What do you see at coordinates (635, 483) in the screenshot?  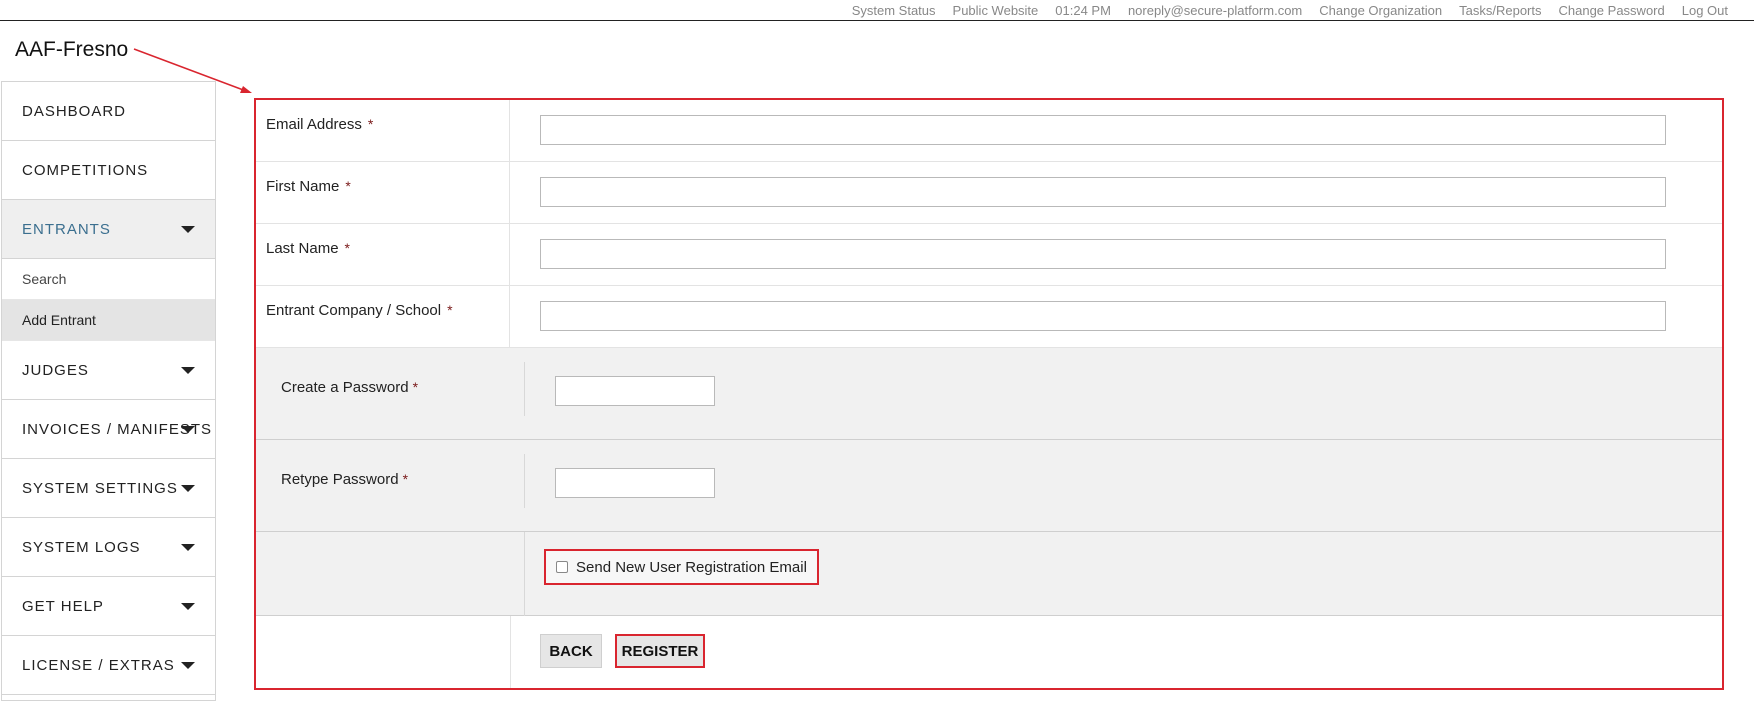 I see `retype-password-field` at bounding box center [635, 483].